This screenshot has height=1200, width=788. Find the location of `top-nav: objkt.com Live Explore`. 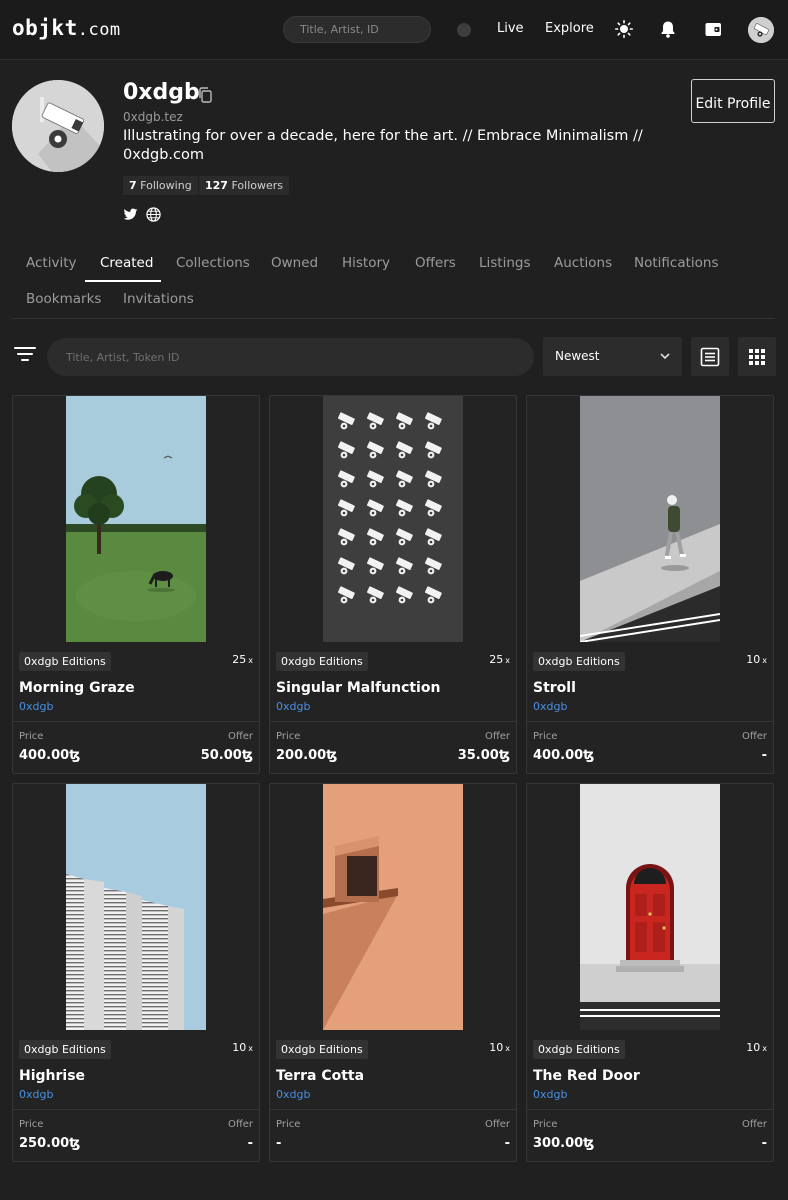

top-nav: objkt.com Live Explore is located at coordinates (394, 30).